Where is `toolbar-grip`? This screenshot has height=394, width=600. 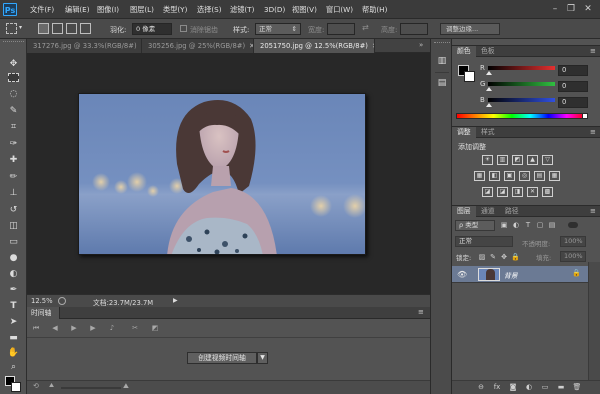 toolbar-grip is located at coordinates (13, 42).